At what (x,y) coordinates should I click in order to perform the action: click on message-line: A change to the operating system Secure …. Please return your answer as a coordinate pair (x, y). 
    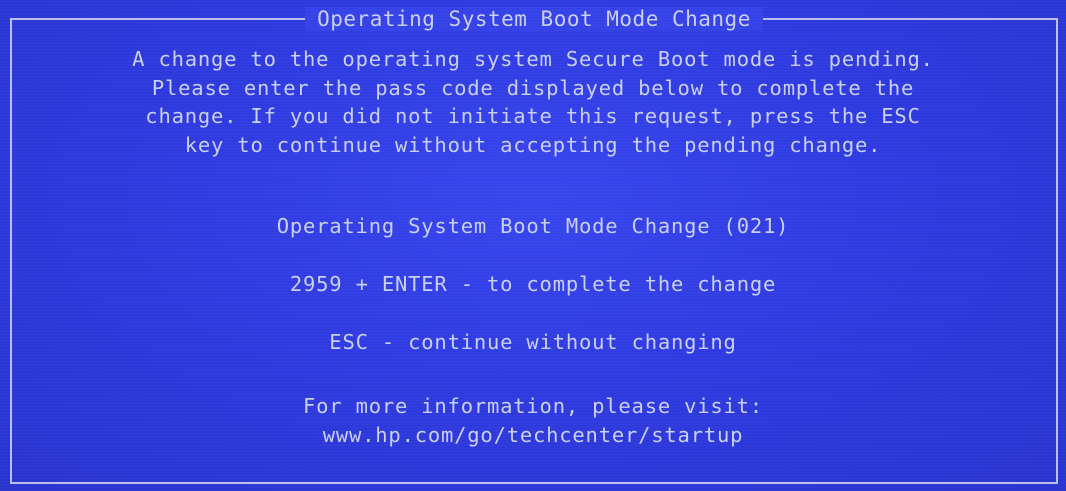
    Looking at the image, I should click on (533, 59).